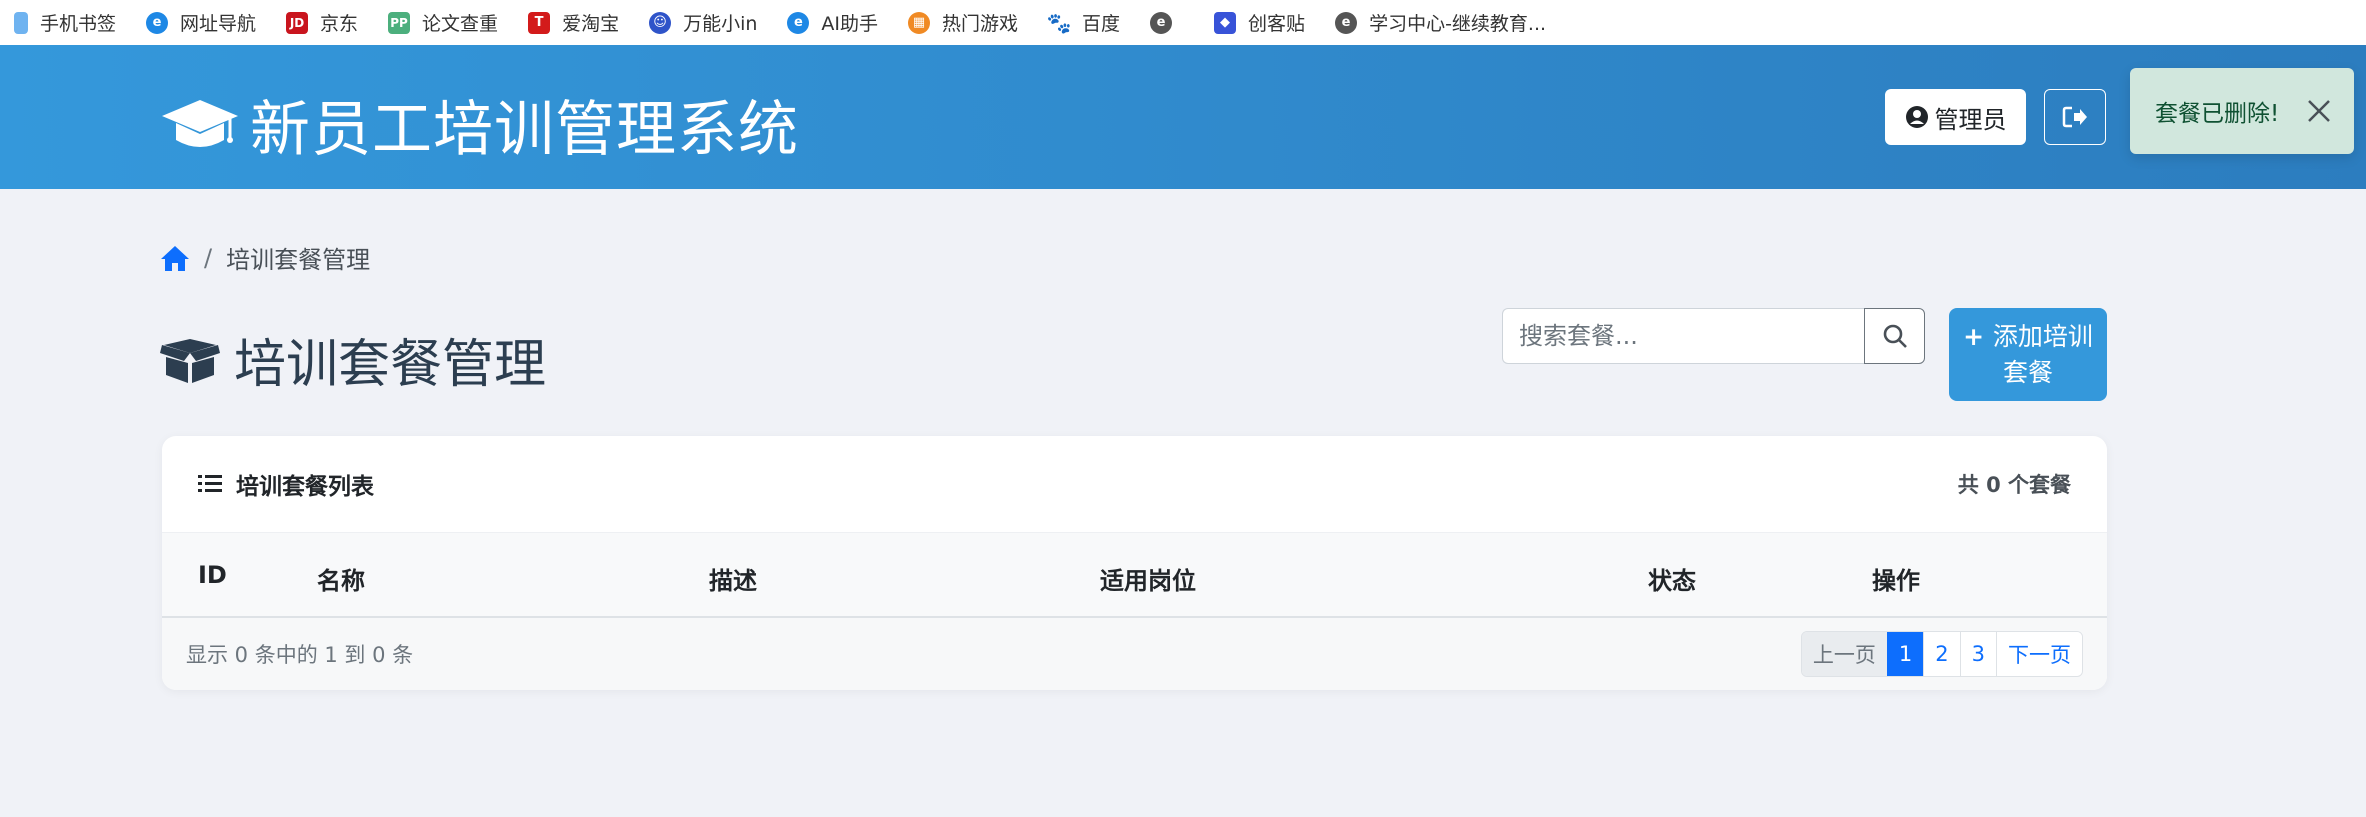 This screenshot has height=817, width=2366. Describe the element at coordinates (200, 123) in the screenshot. I see `graduation-cap-icon` at that location.